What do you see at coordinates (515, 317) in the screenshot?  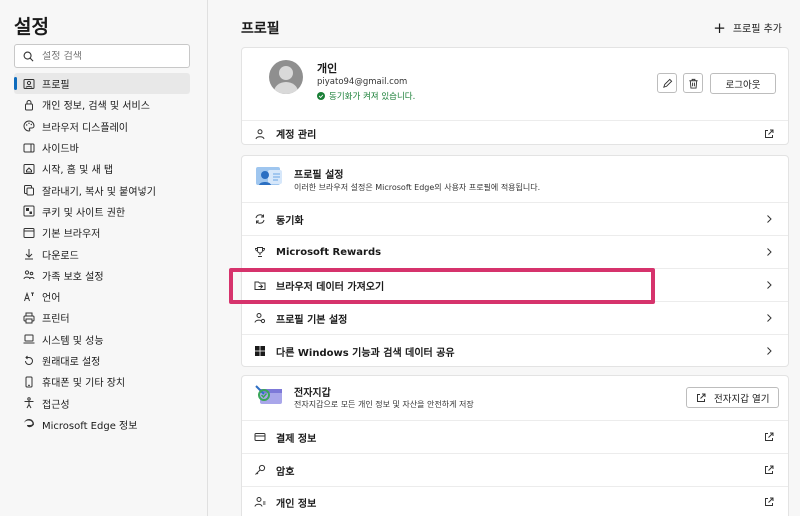 I see `profile-preferences-row: 프로필 기본 설정` at bounding box center [515, 317].